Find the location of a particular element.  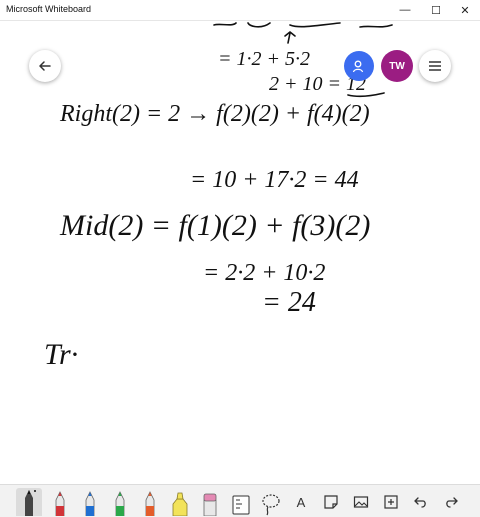

menu-button is located at coordinates (435, 66).